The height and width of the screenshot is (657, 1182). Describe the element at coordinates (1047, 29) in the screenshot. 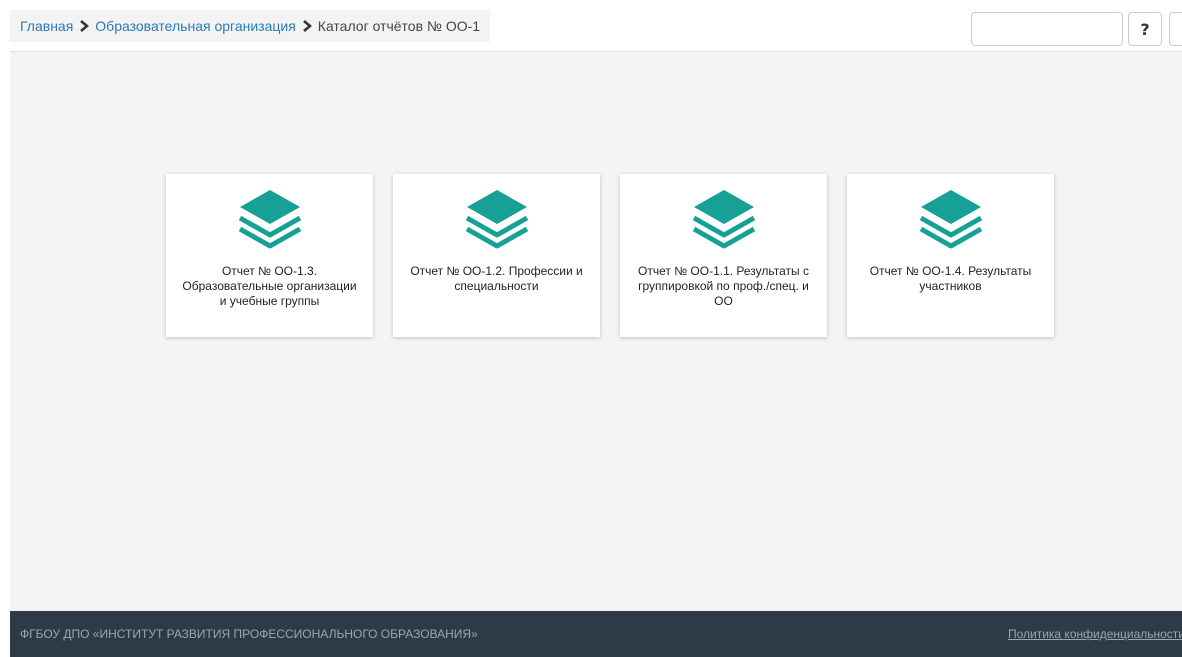

I see `search-input` at that location.